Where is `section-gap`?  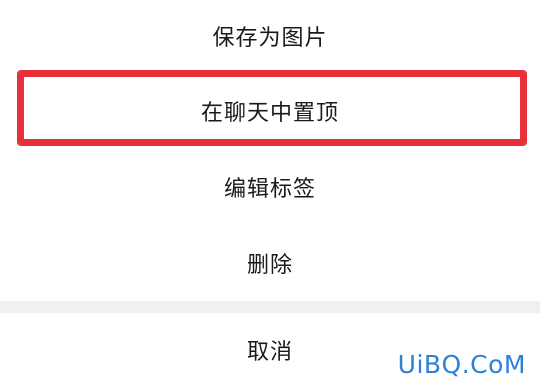
section-gap is located at coordinates (270, 307).